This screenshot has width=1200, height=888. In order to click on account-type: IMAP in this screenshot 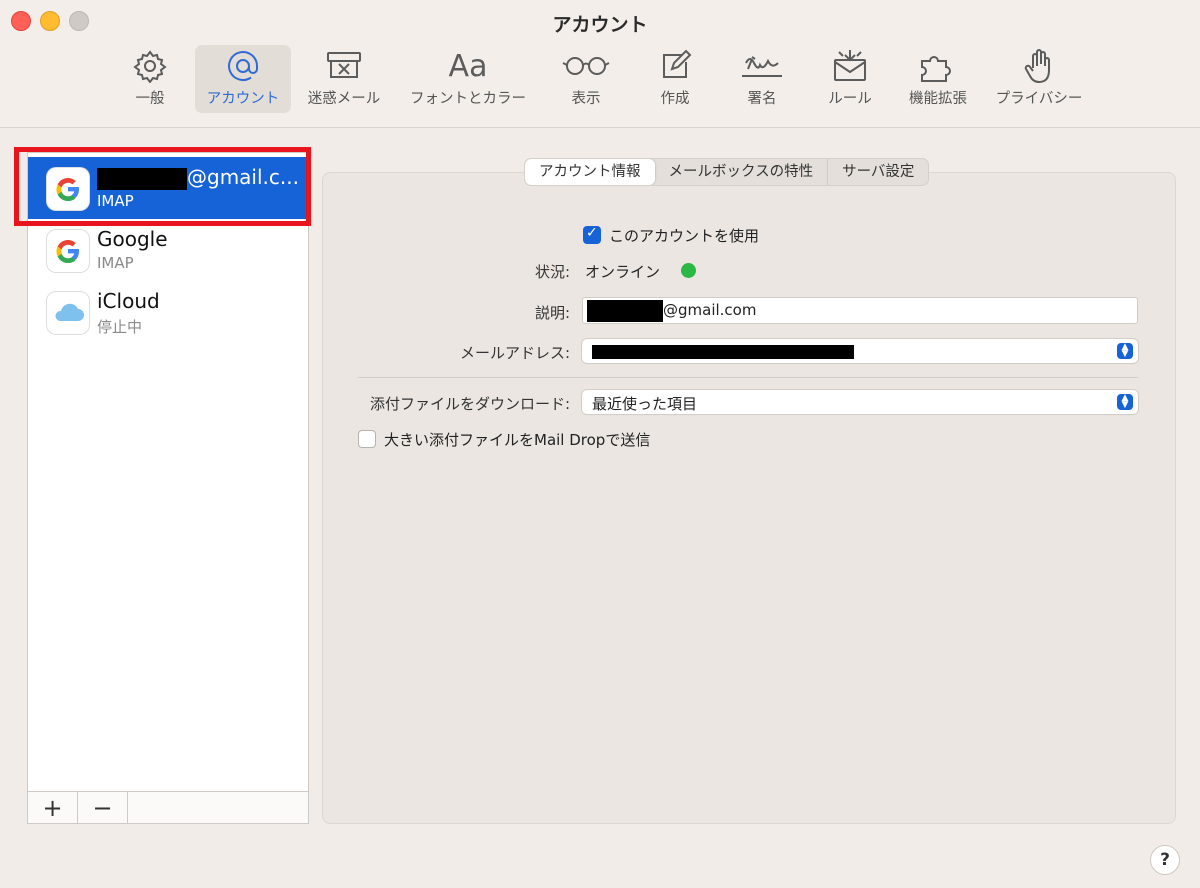, I will do `click(115, 263)`.